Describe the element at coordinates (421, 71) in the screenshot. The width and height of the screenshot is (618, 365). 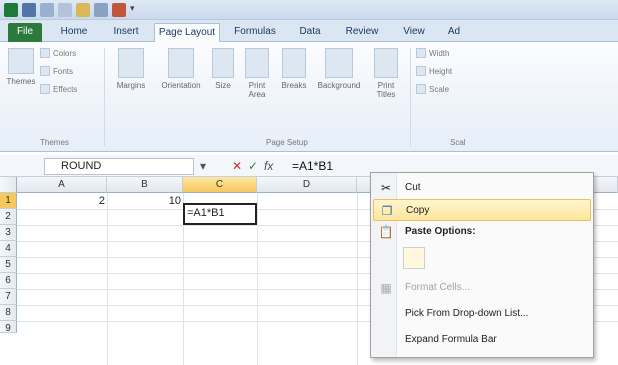
I see `height-icon` at that location.